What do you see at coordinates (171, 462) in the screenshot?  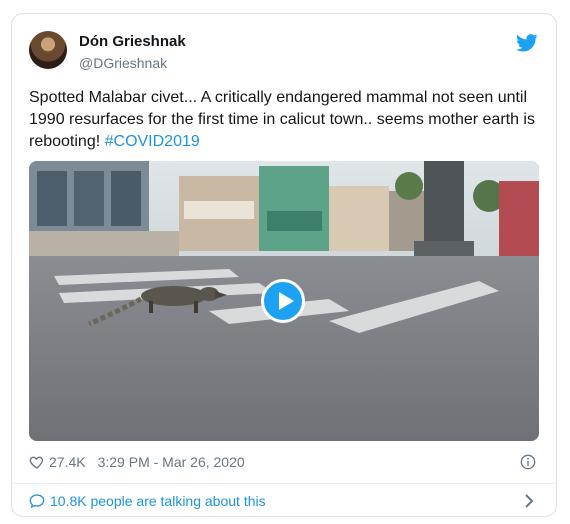 I see `timestamp: 3:29 PM - Mar 26, 2020` at bounding box center [171, 462].